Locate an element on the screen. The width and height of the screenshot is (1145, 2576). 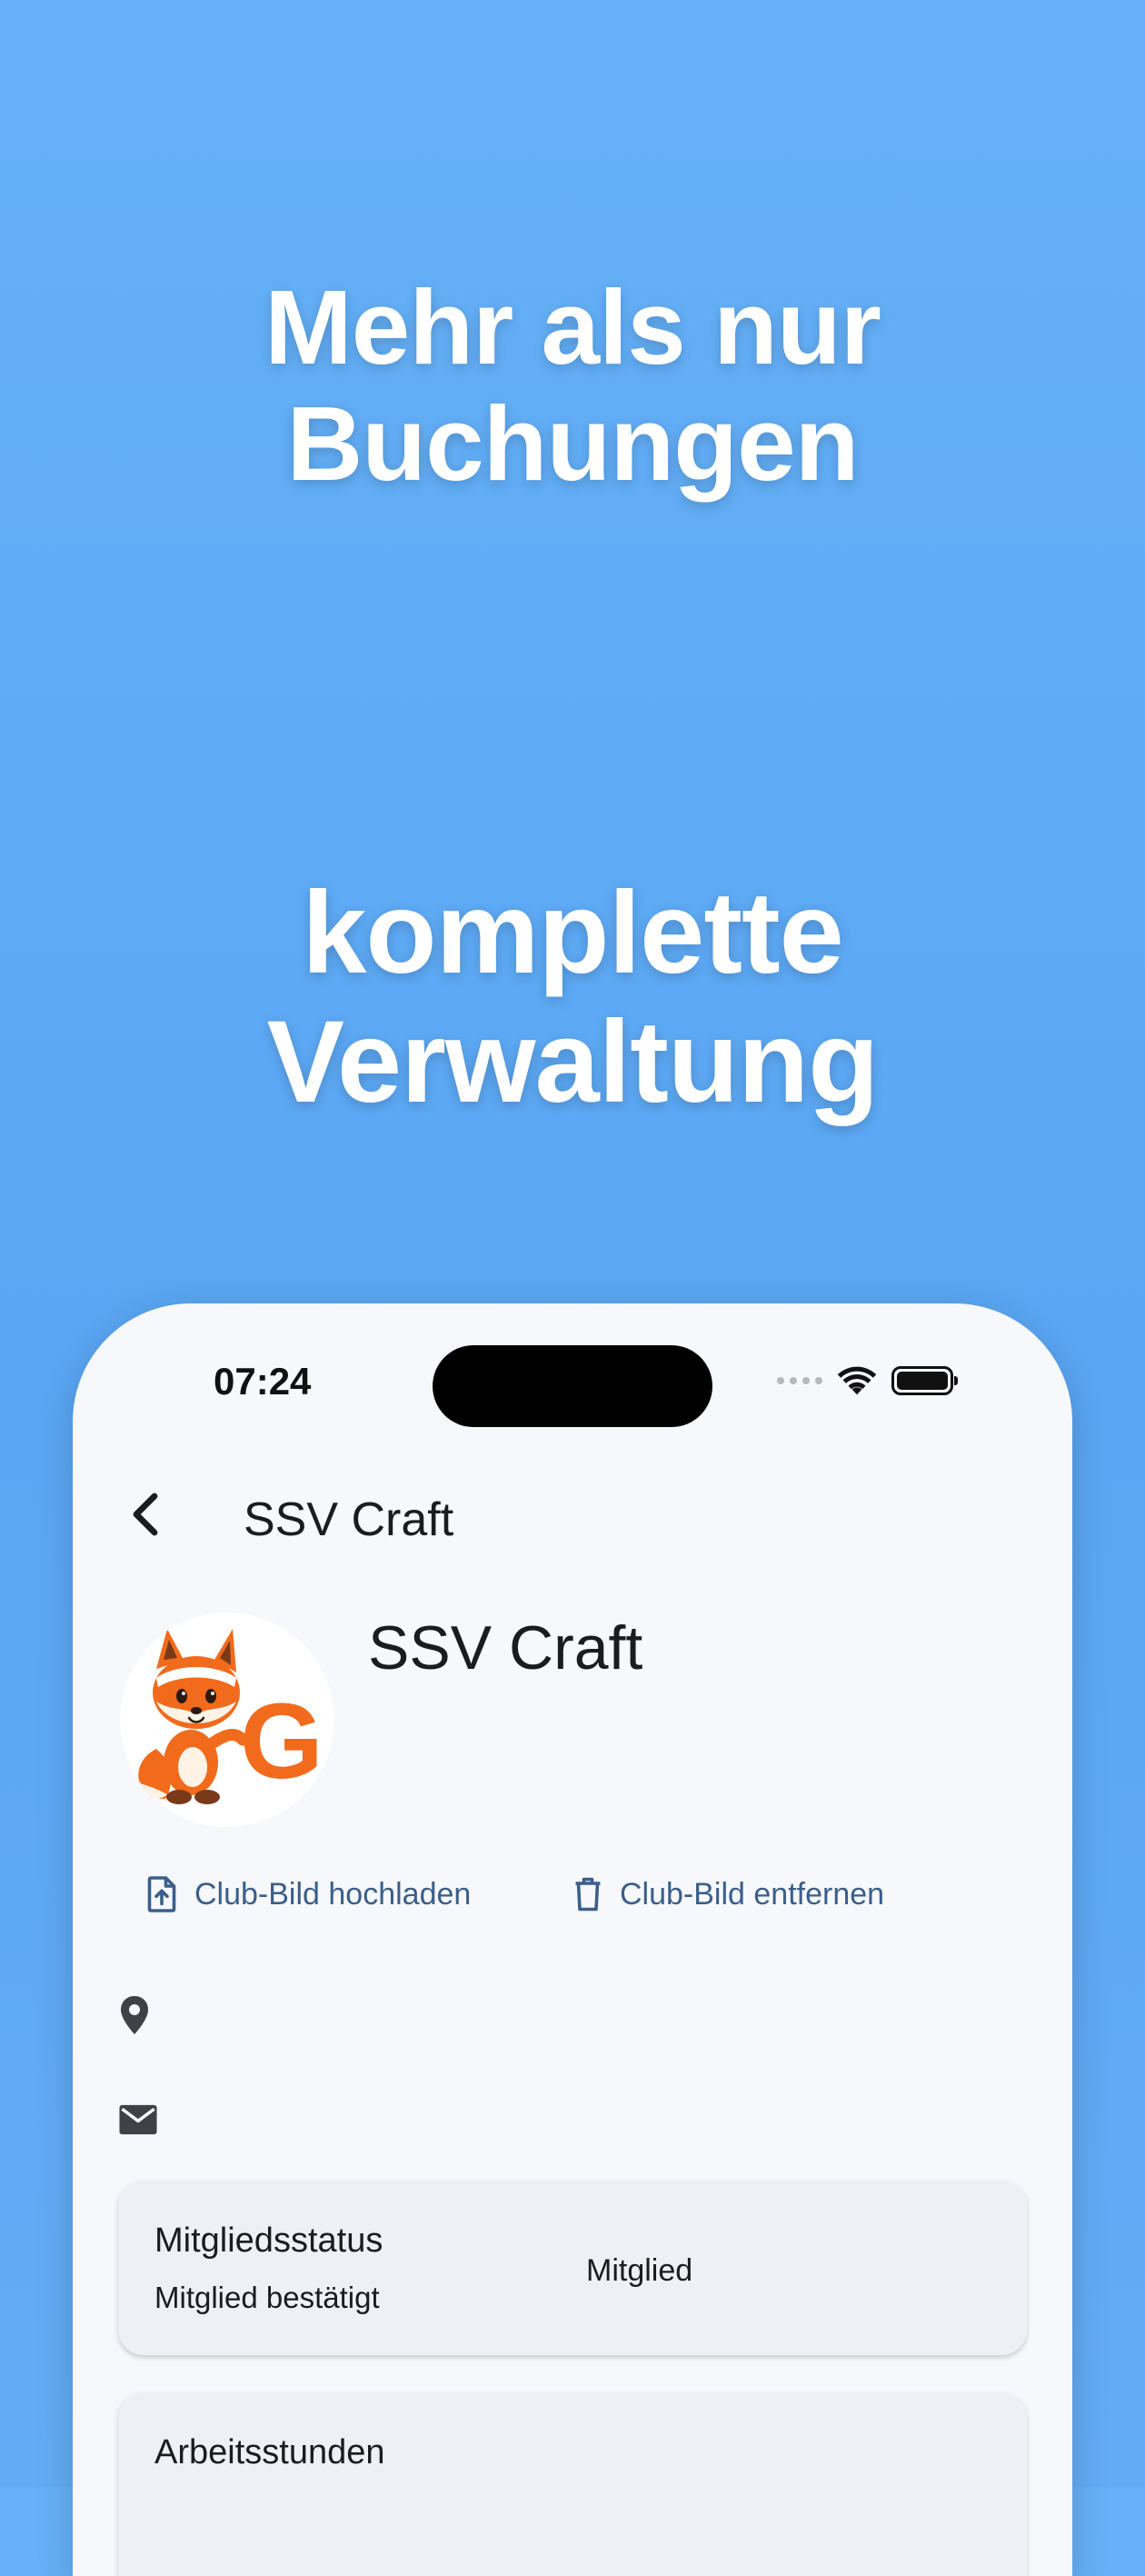
membership-status-subtitle: Mitglied bestätigt is located at coordinates (267, 2297).